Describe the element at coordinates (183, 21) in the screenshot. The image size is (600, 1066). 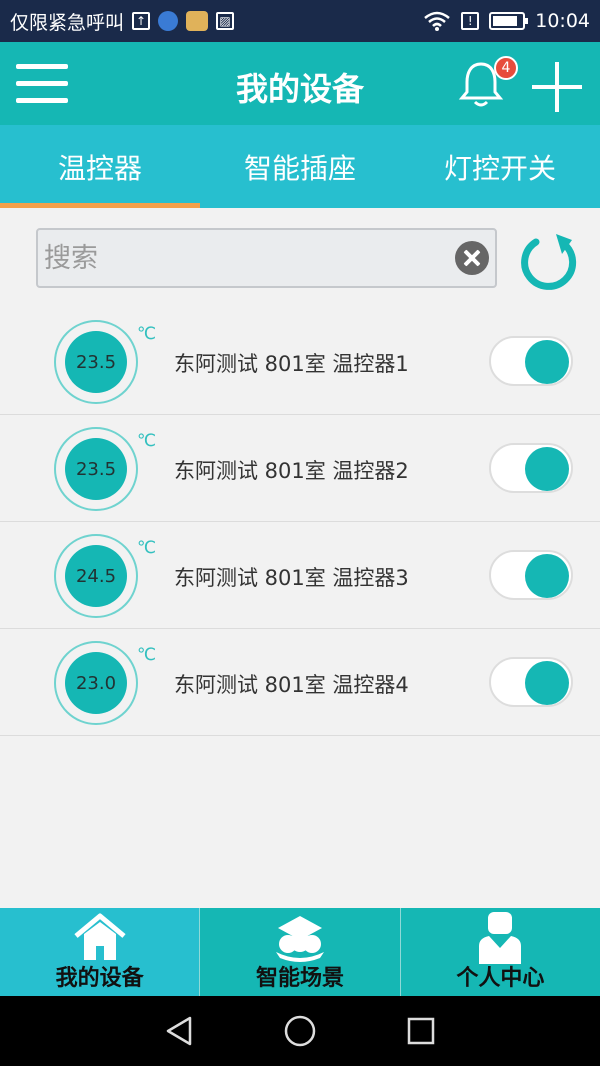
I see `notification-icons: ↑ ▨` at that location.